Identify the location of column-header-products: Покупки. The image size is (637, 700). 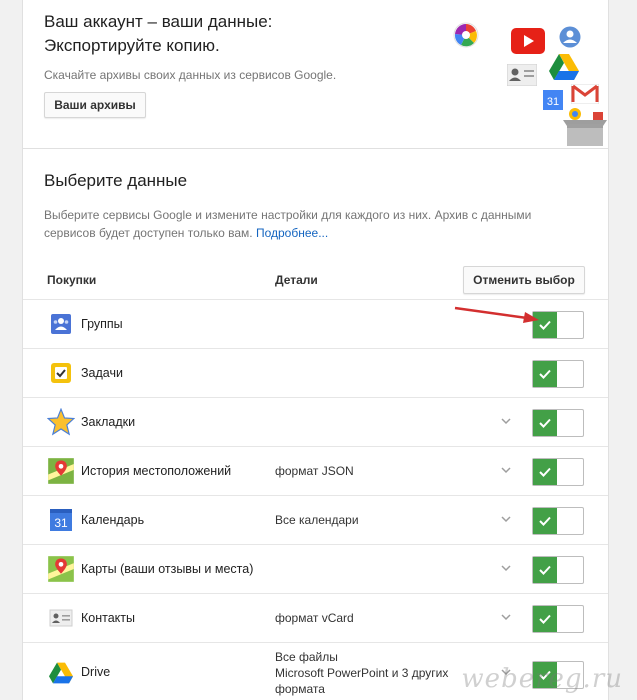
(72, 280).